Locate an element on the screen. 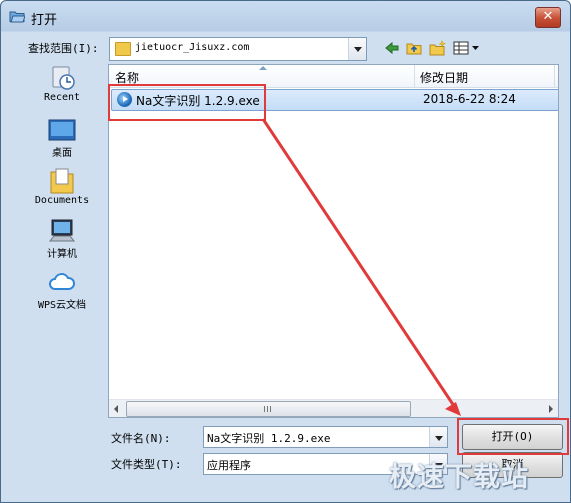 Image resolution: width=571 pixels, height=503 pixels. scroll-grip is located at coordinates (268, 409).